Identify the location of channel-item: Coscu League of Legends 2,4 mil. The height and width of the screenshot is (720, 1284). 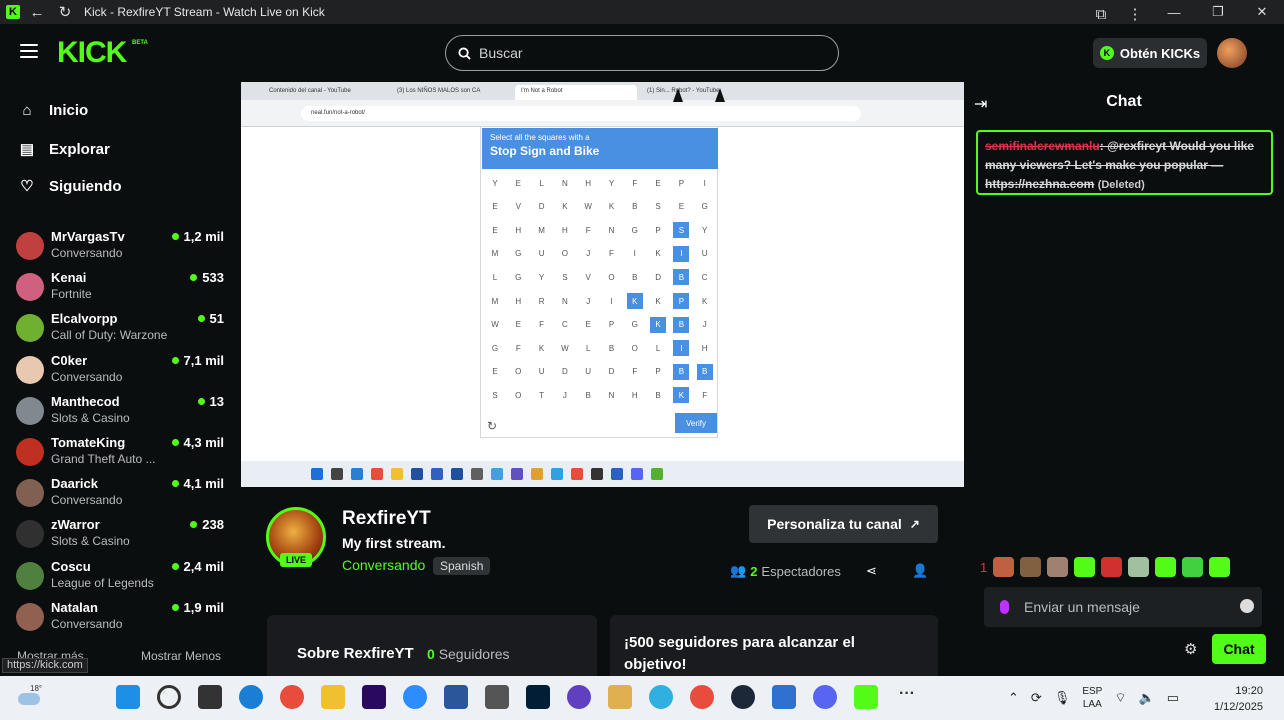
(121, 577).